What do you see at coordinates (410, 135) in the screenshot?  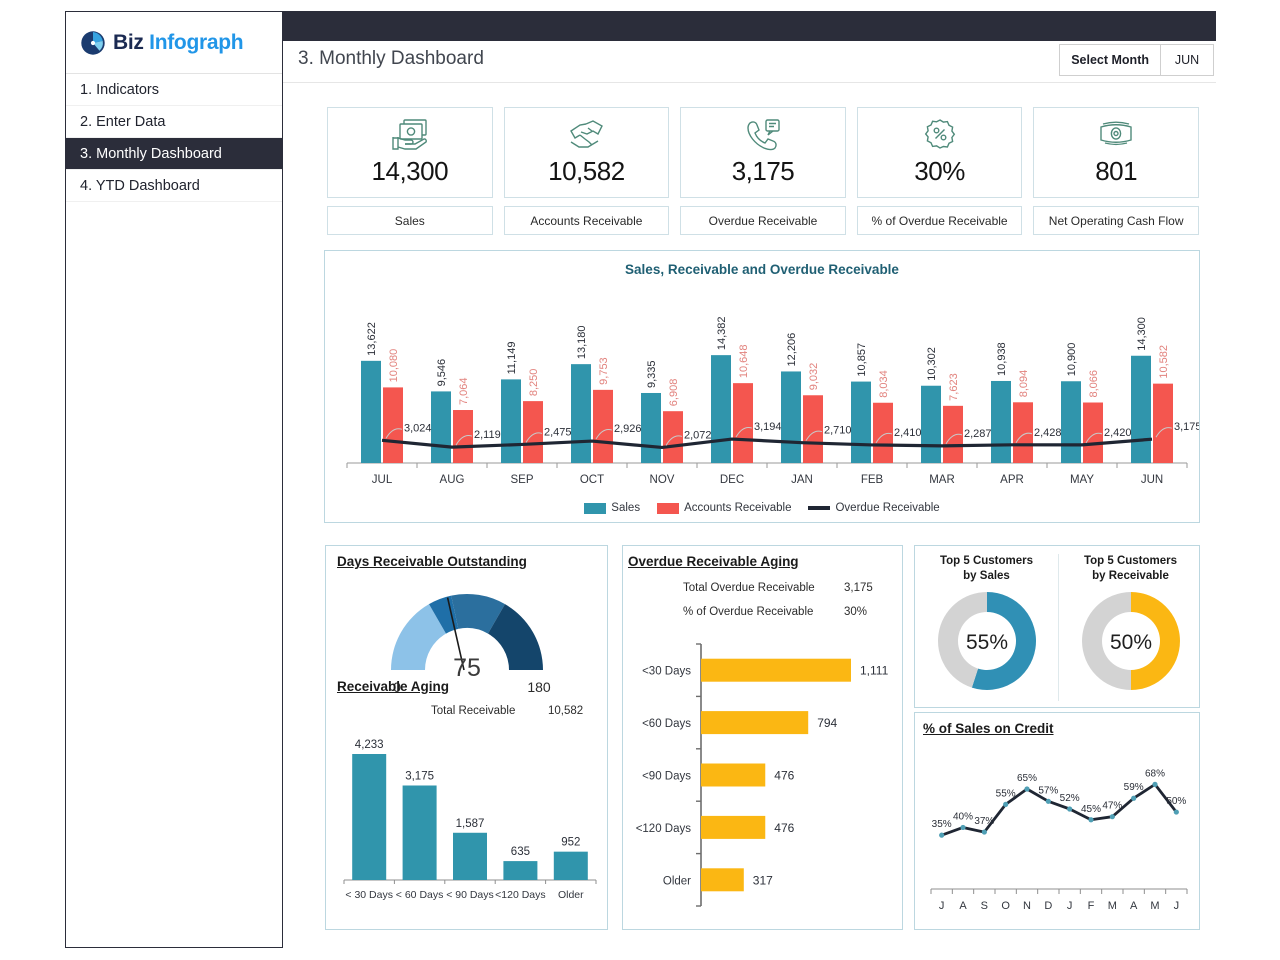 I see `cash-in-hand-icon` at bounding box center [410, 135].